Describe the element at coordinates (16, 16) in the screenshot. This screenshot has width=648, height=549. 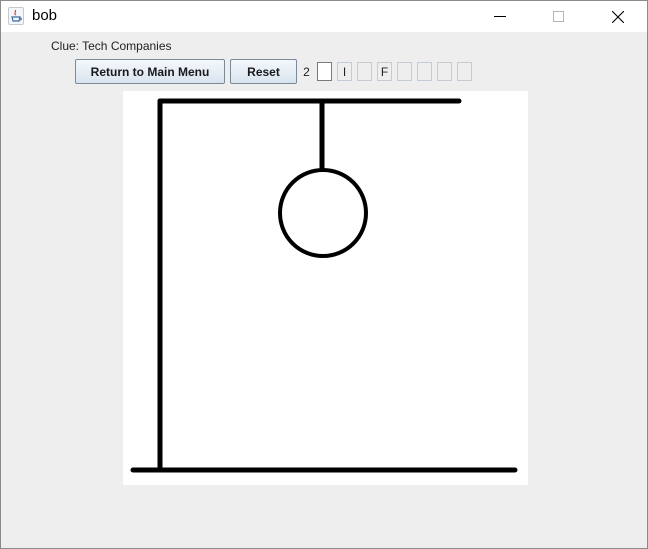
I see `java-app-icon` at that location.